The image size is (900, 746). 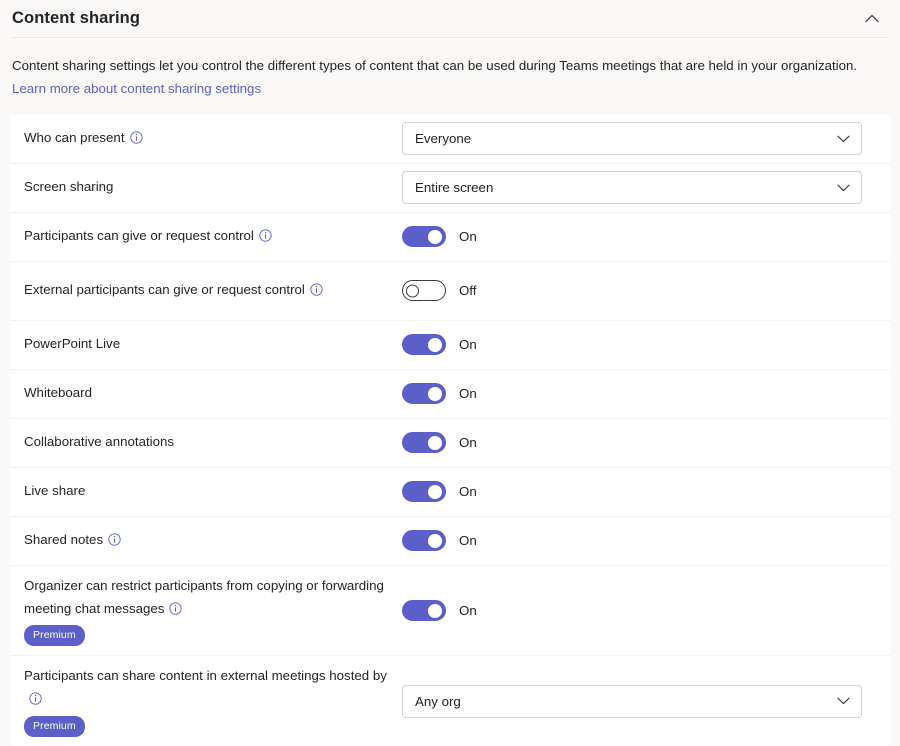 What do you see at coordinates (468, 291) in the screenshot?
I see `toggle-state-label: Off` at bounding box center [468, 291].